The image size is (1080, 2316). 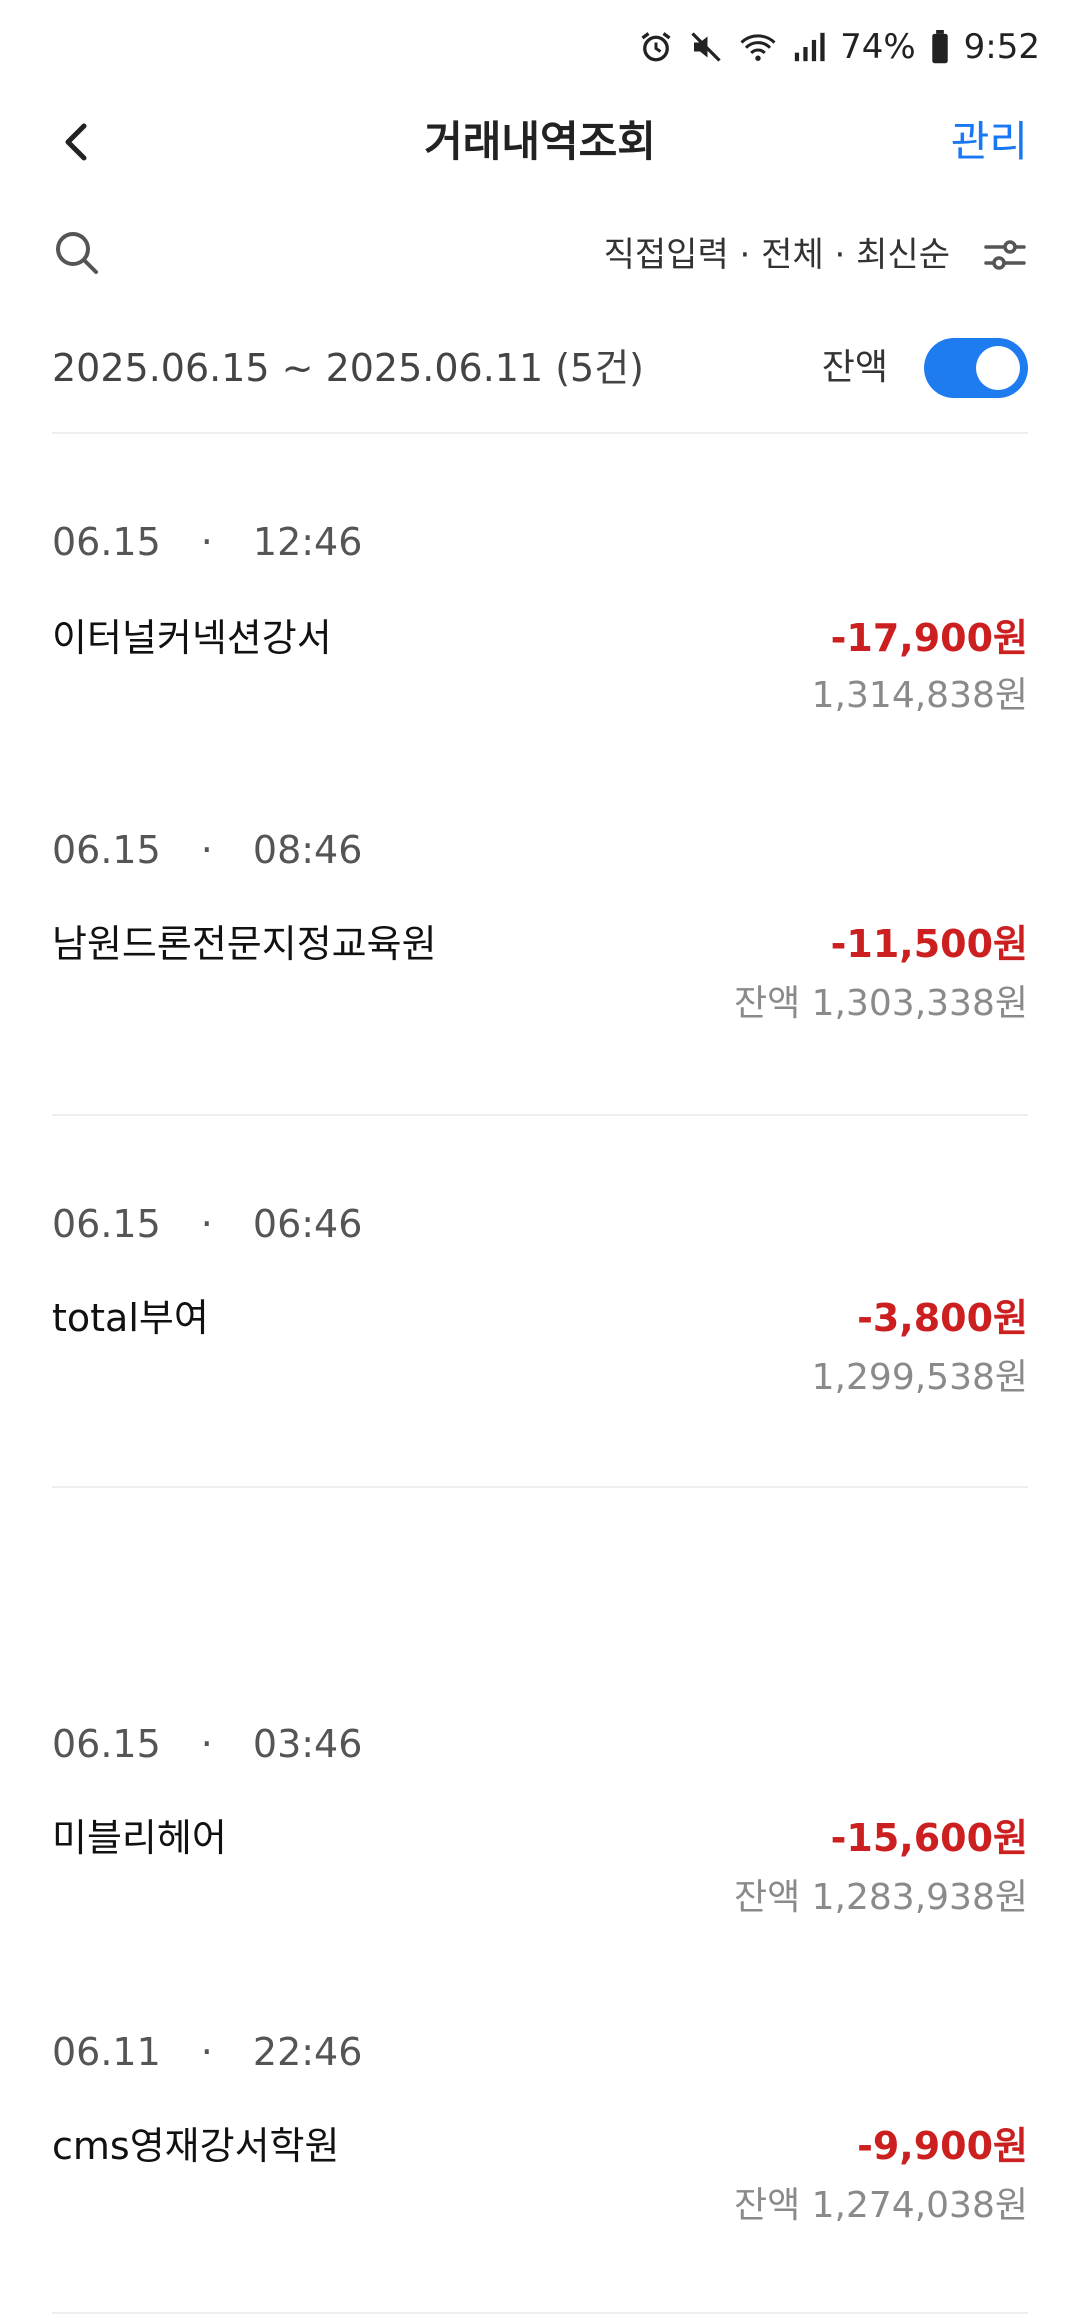 What do you see at coordinates (880, 1897) in the screenshot?
I see `transaction-balance: 잔액 1,283,938원` at bounding box center [880, 1897].